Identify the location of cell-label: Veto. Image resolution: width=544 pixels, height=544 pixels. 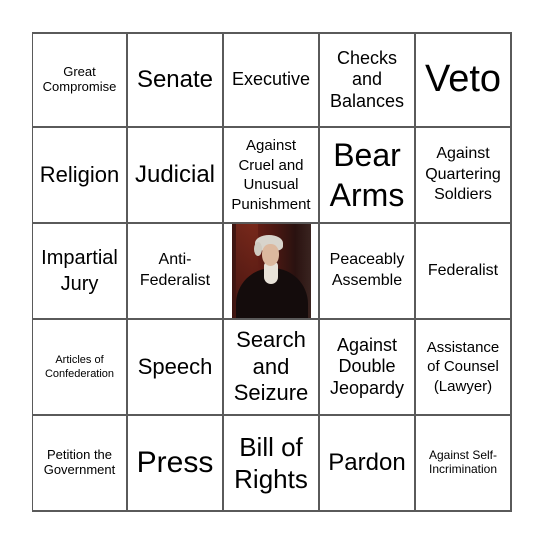
(463, 79).